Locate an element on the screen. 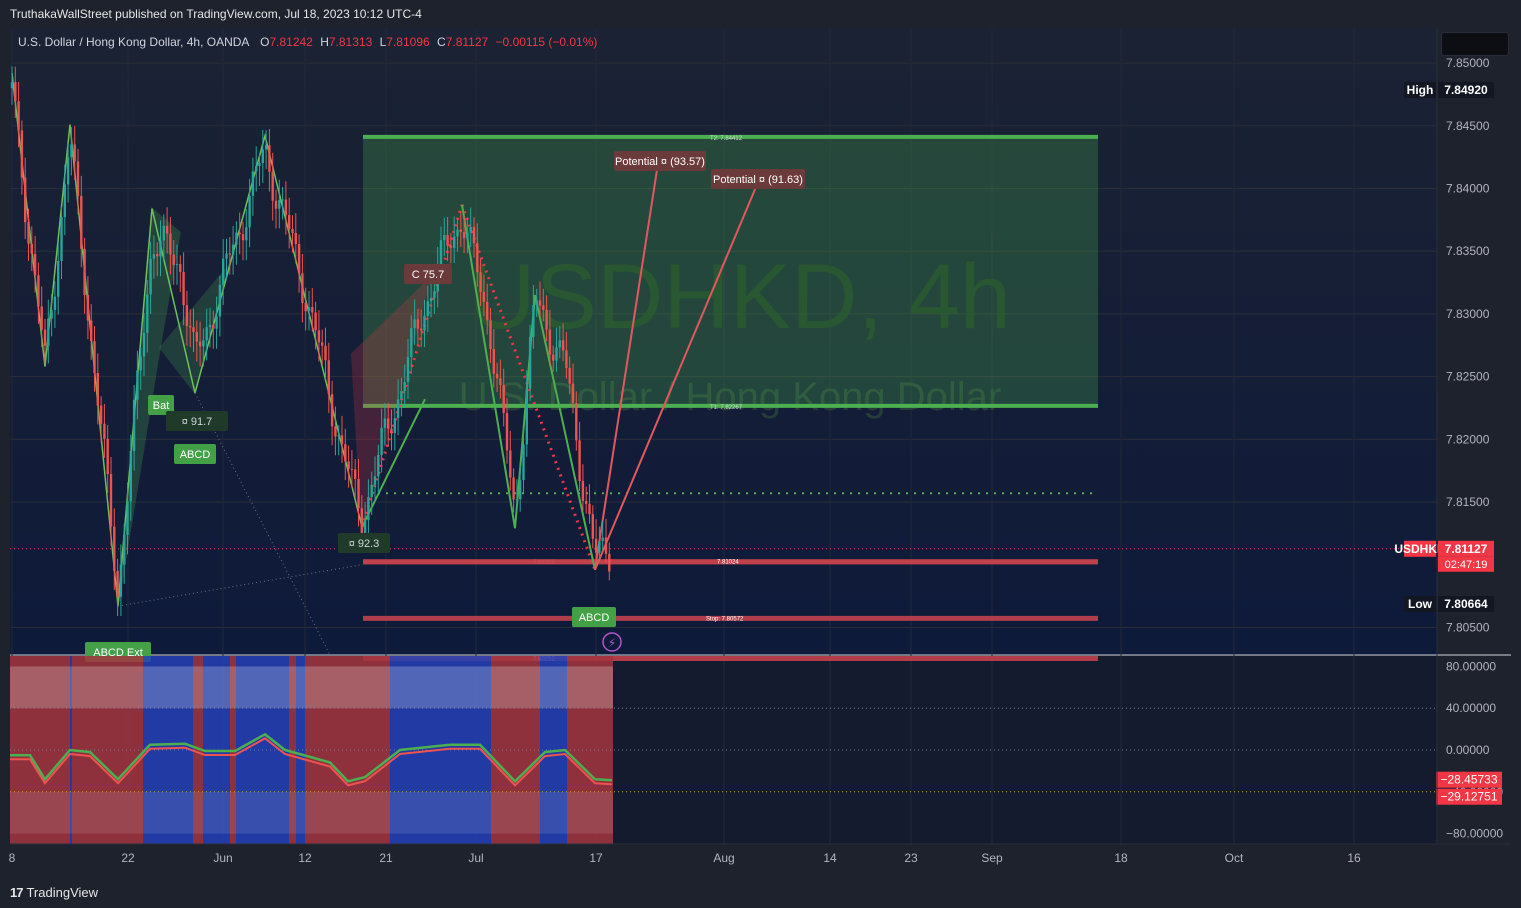  oscillator-tick-label: −80.00000 is located at coordinates (1474, 834).